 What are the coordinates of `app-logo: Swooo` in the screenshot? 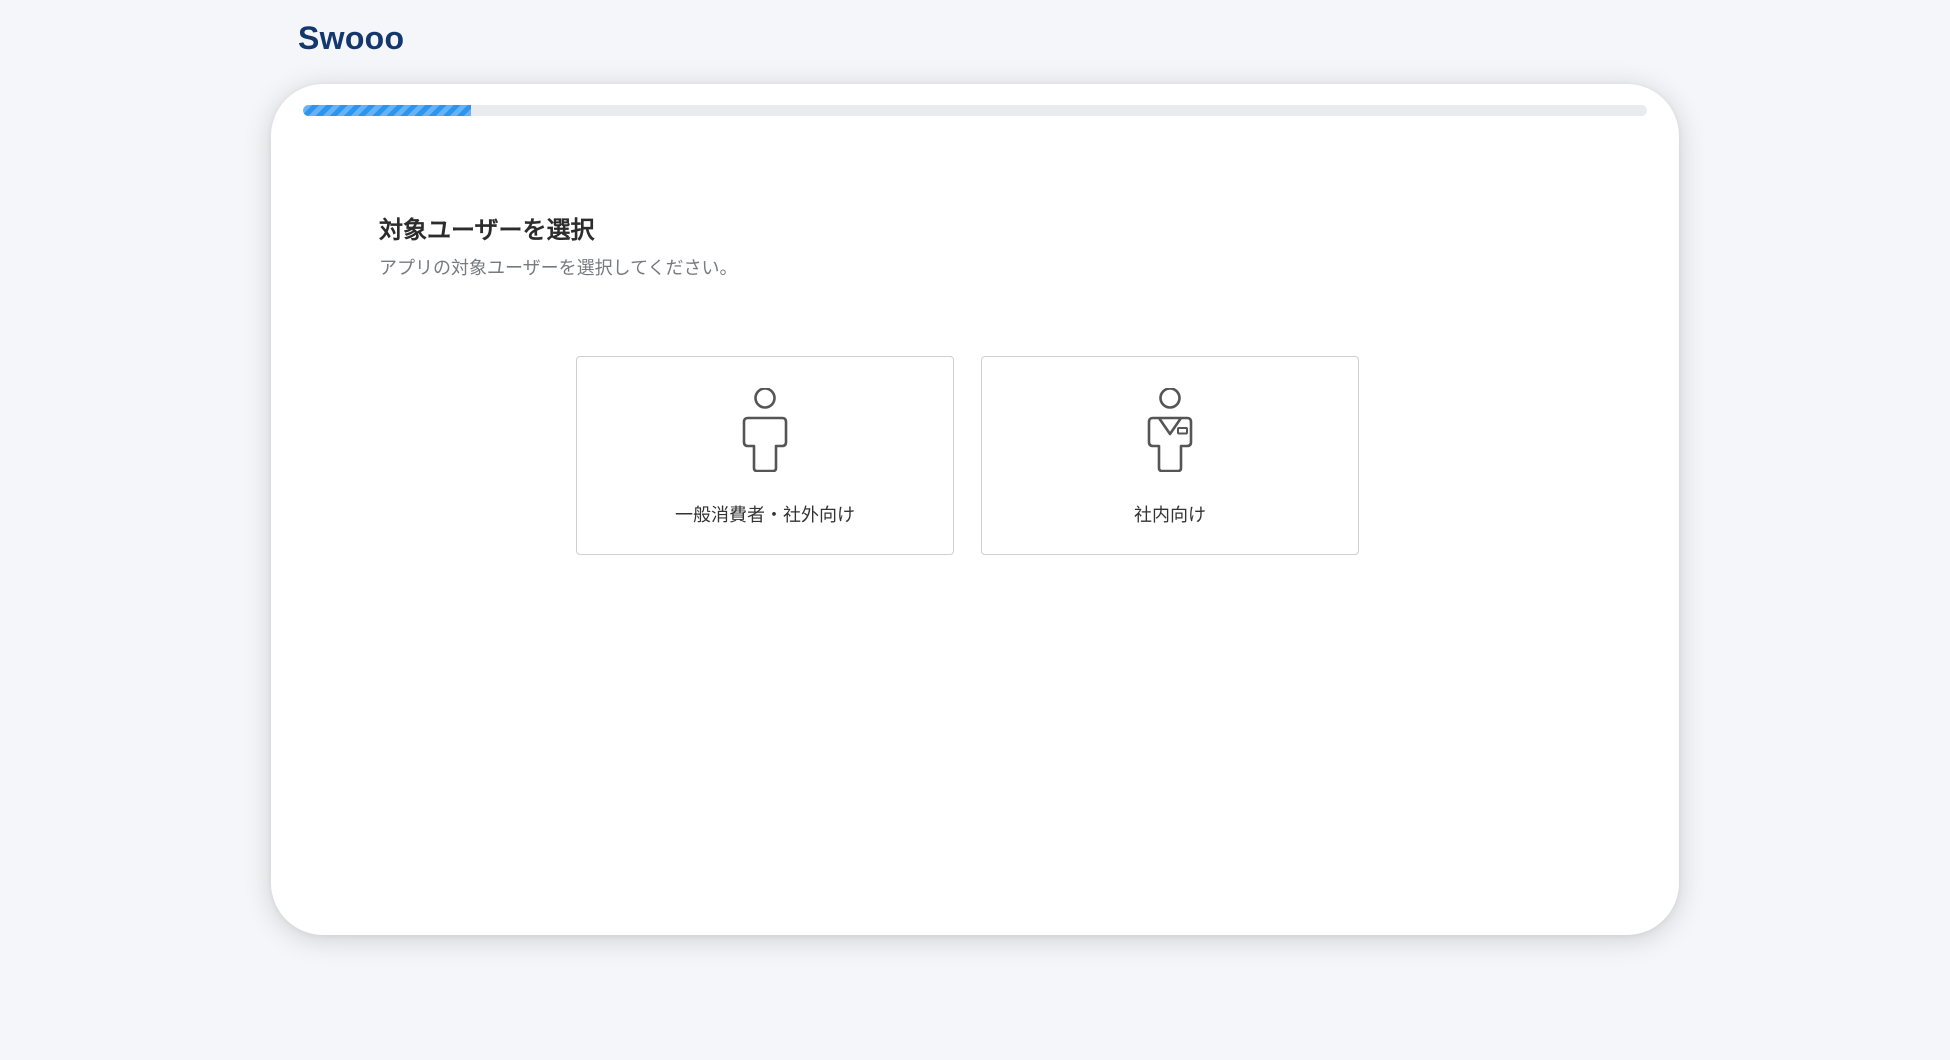 It's located at (351, 38).